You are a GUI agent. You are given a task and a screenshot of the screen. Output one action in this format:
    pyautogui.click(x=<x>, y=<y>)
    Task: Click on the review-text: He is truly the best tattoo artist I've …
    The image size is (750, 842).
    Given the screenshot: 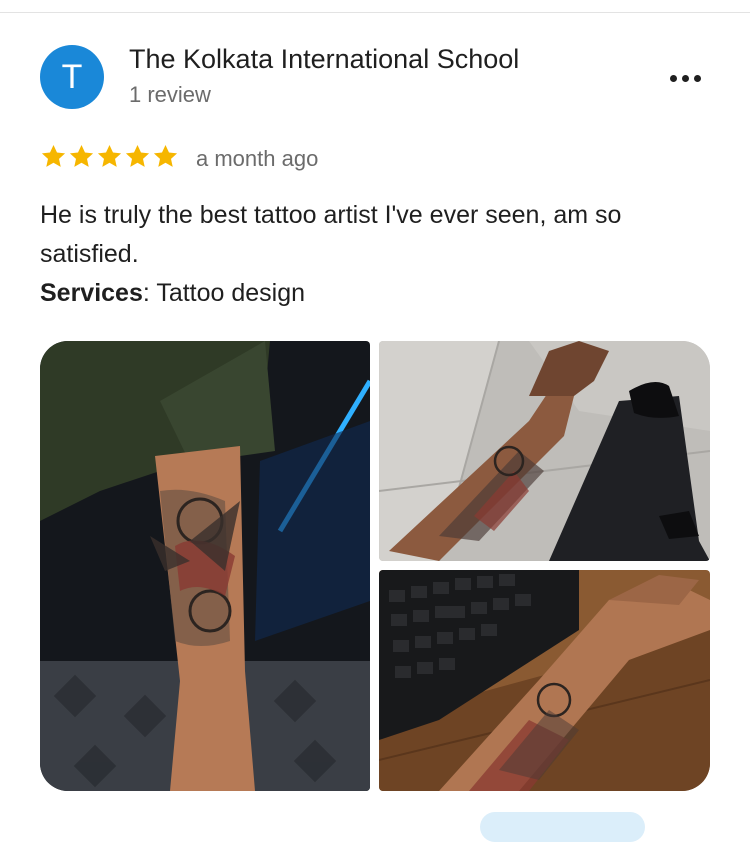 What is the action you would take?
    pyautogui.click(x=331, y=234)
    